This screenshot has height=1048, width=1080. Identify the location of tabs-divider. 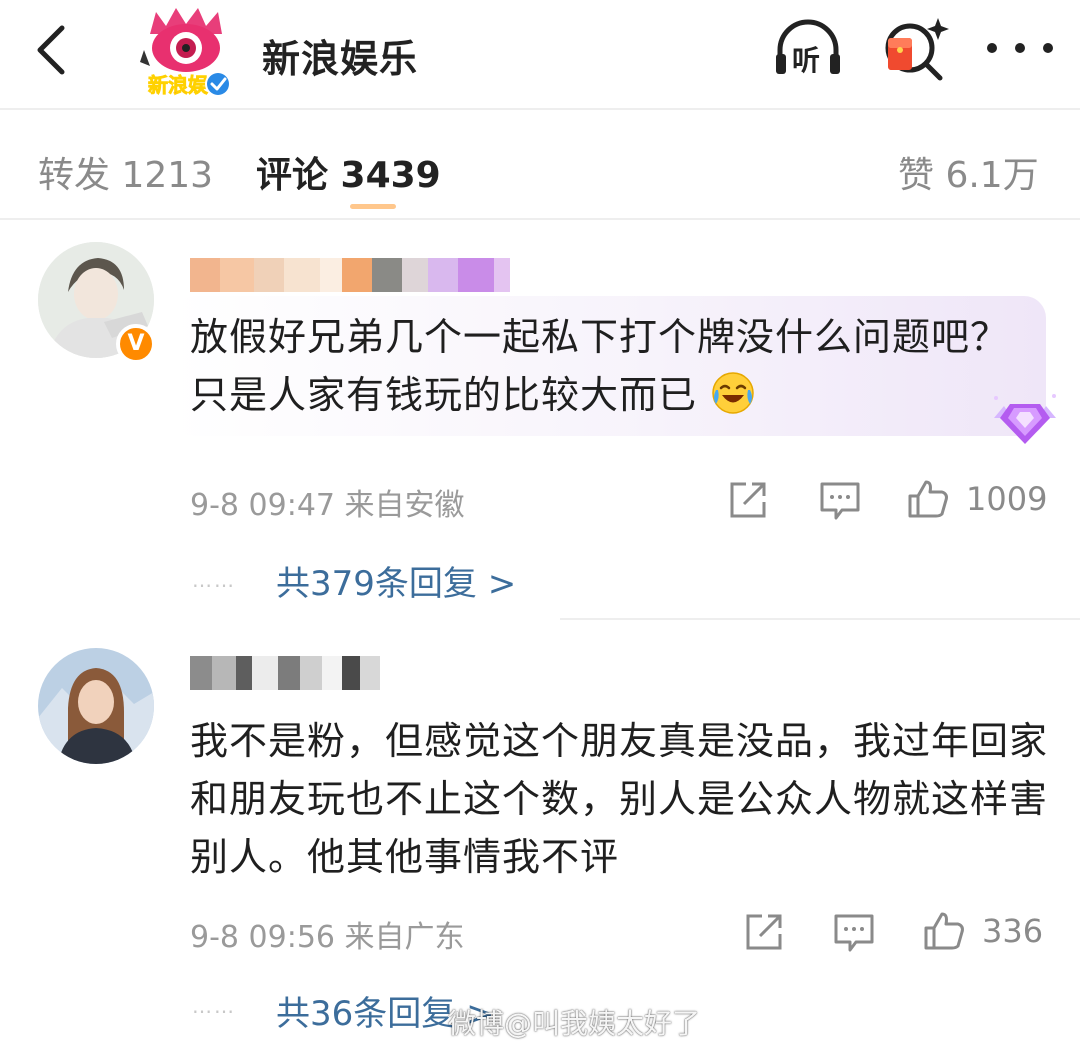
(540, 219).